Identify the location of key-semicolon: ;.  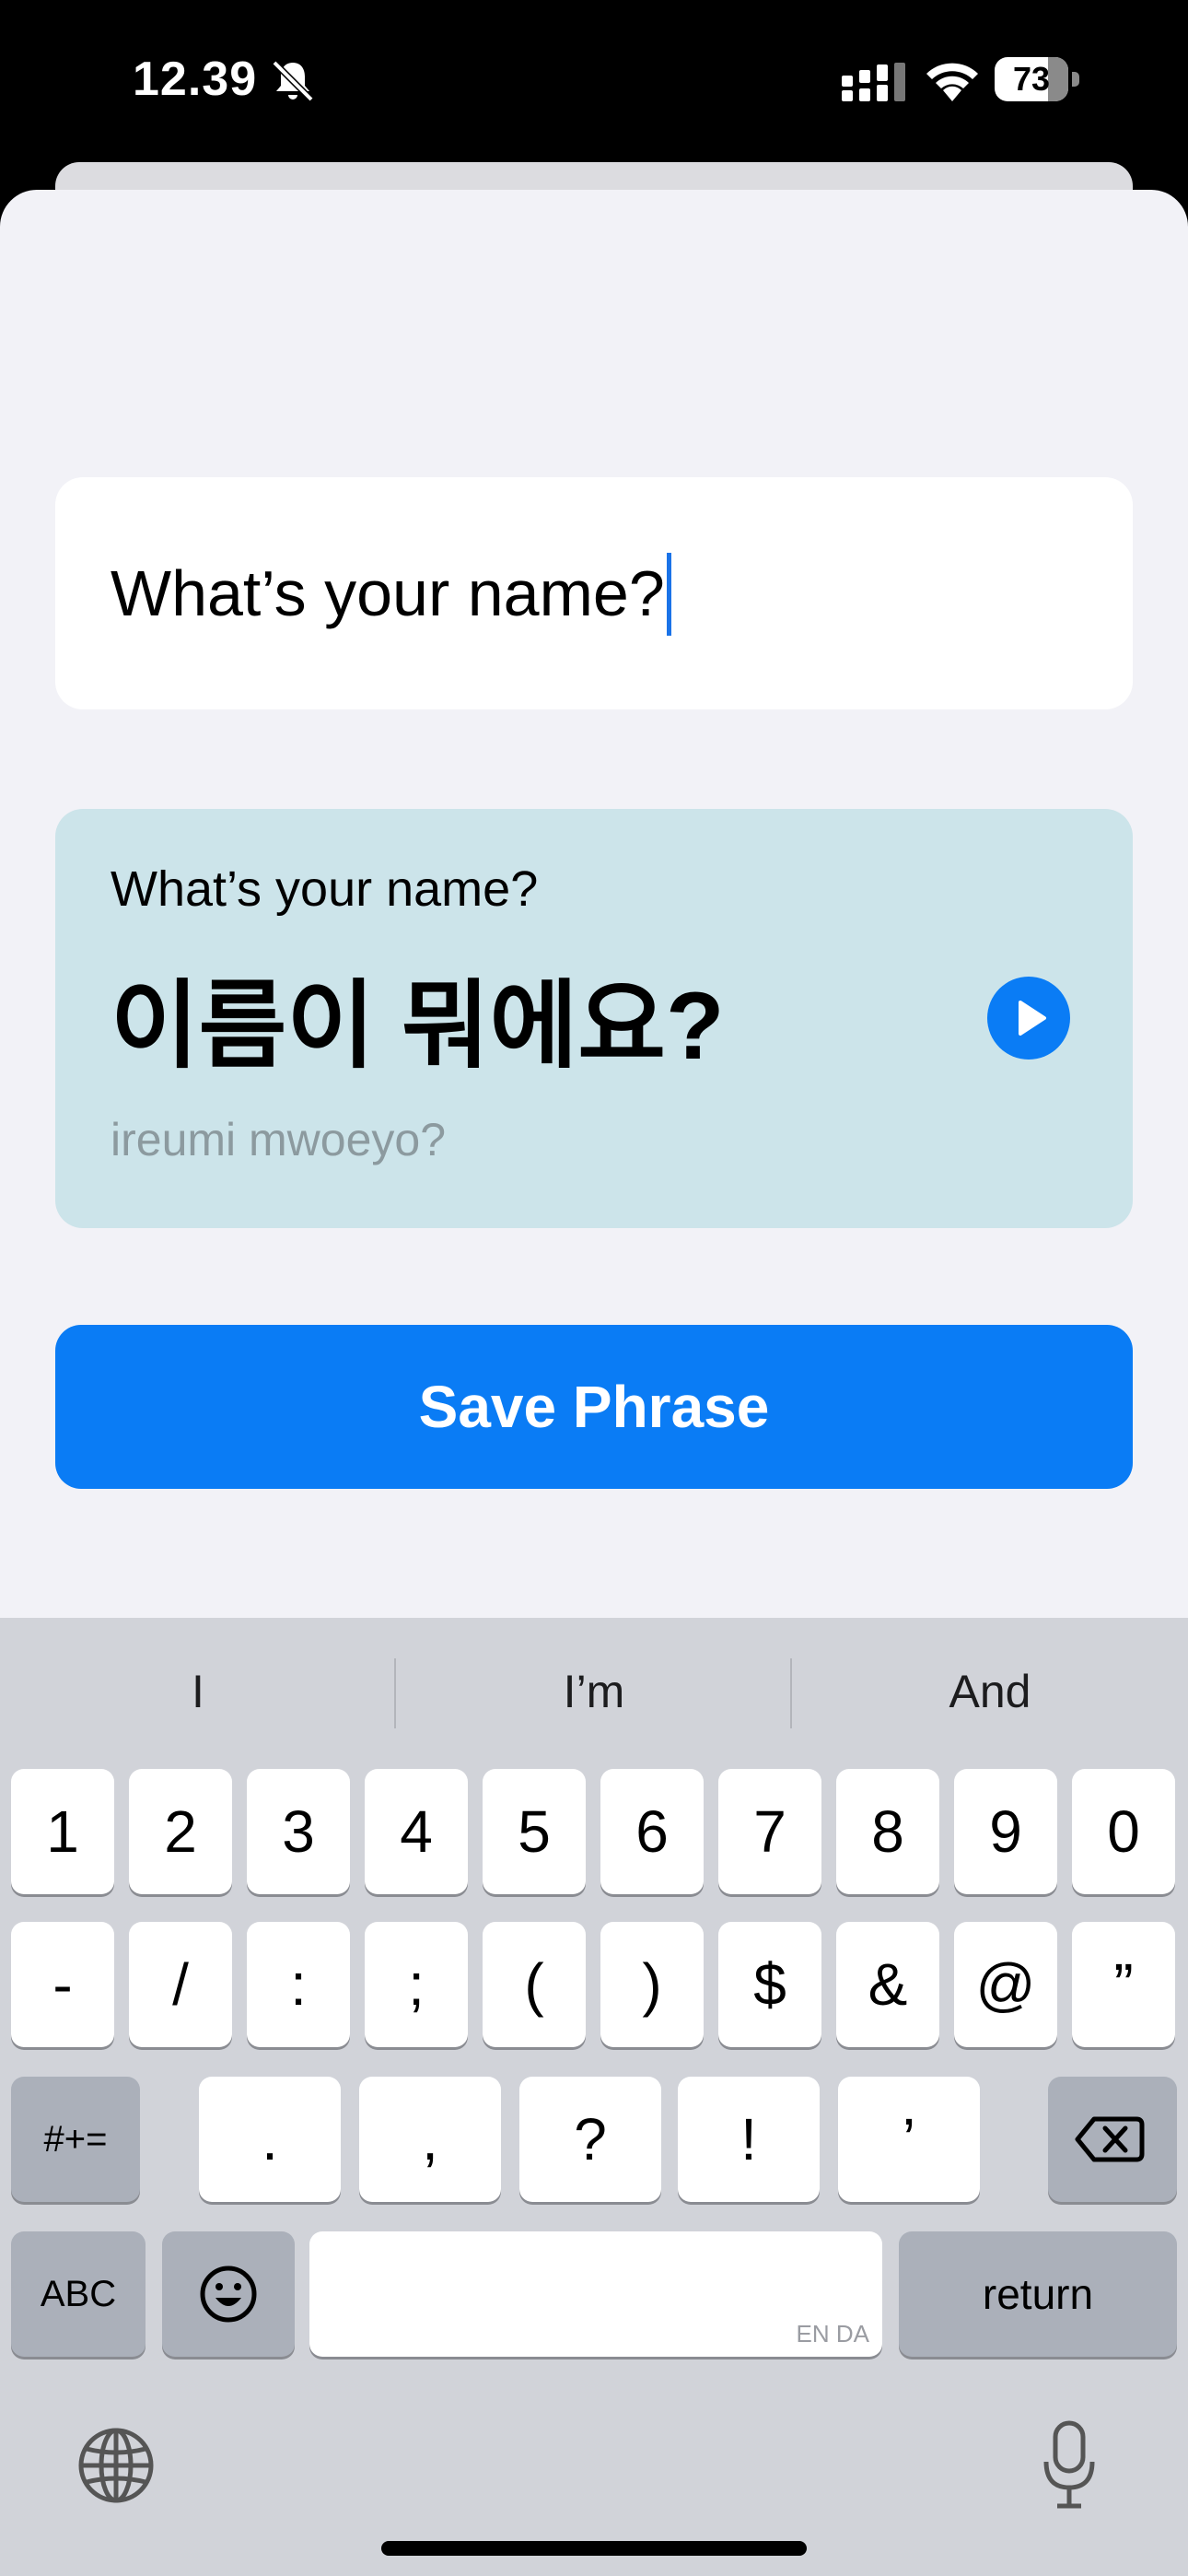
(416, 1985).